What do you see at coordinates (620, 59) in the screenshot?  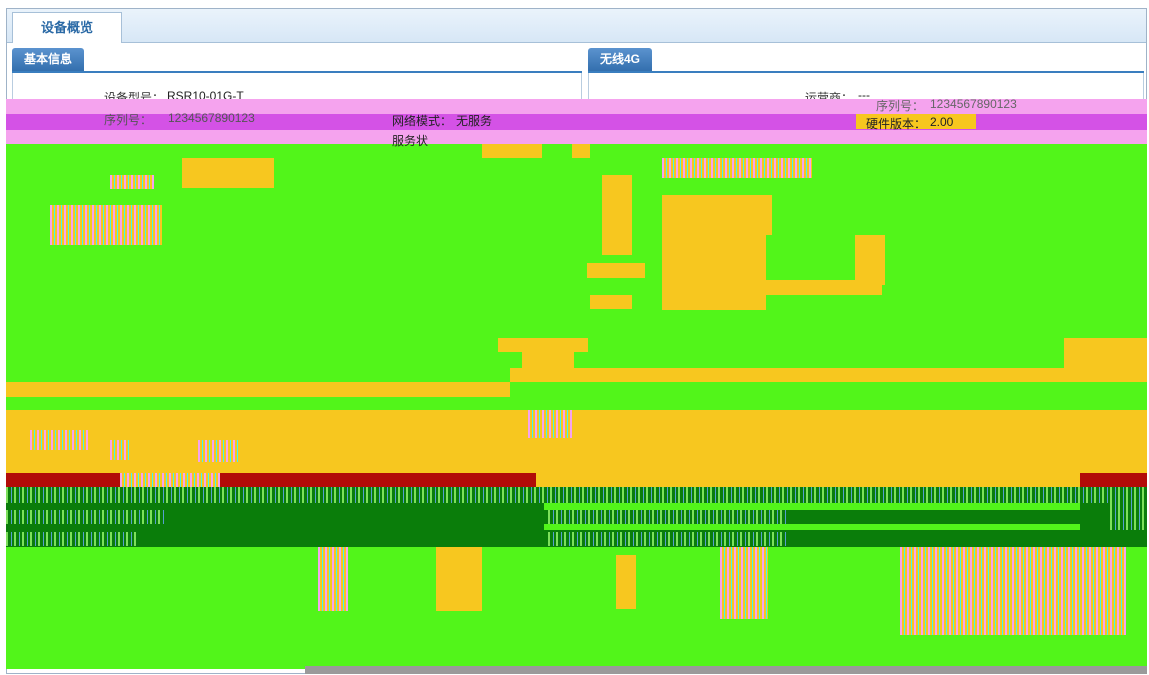 I see `wireless-4g-title: 无线4G` at bounding box center [620, 59].